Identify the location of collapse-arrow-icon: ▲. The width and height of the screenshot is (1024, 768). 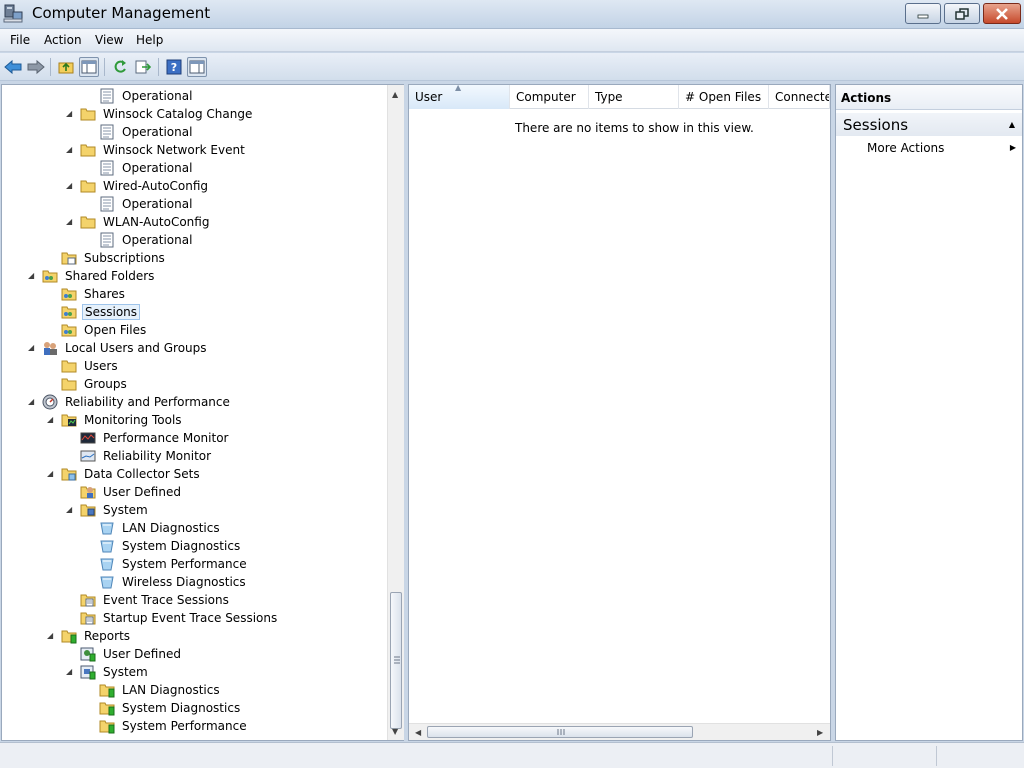
(1012, 124).